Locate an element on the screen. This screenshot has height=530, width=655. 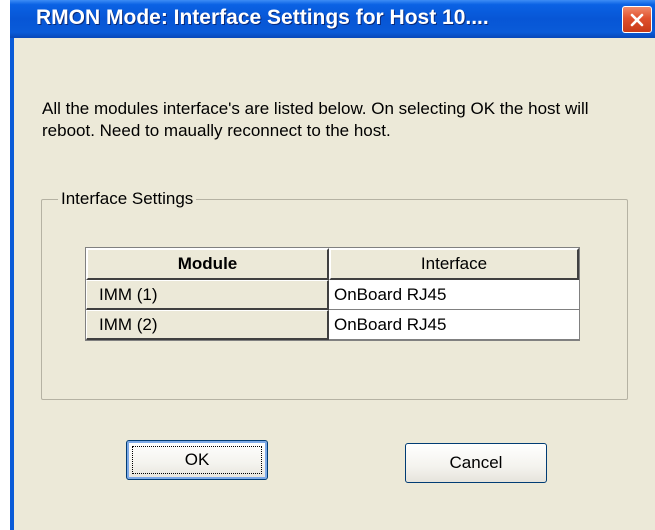
grid-header-row: Module Interface is located at coordinates (332, 264).